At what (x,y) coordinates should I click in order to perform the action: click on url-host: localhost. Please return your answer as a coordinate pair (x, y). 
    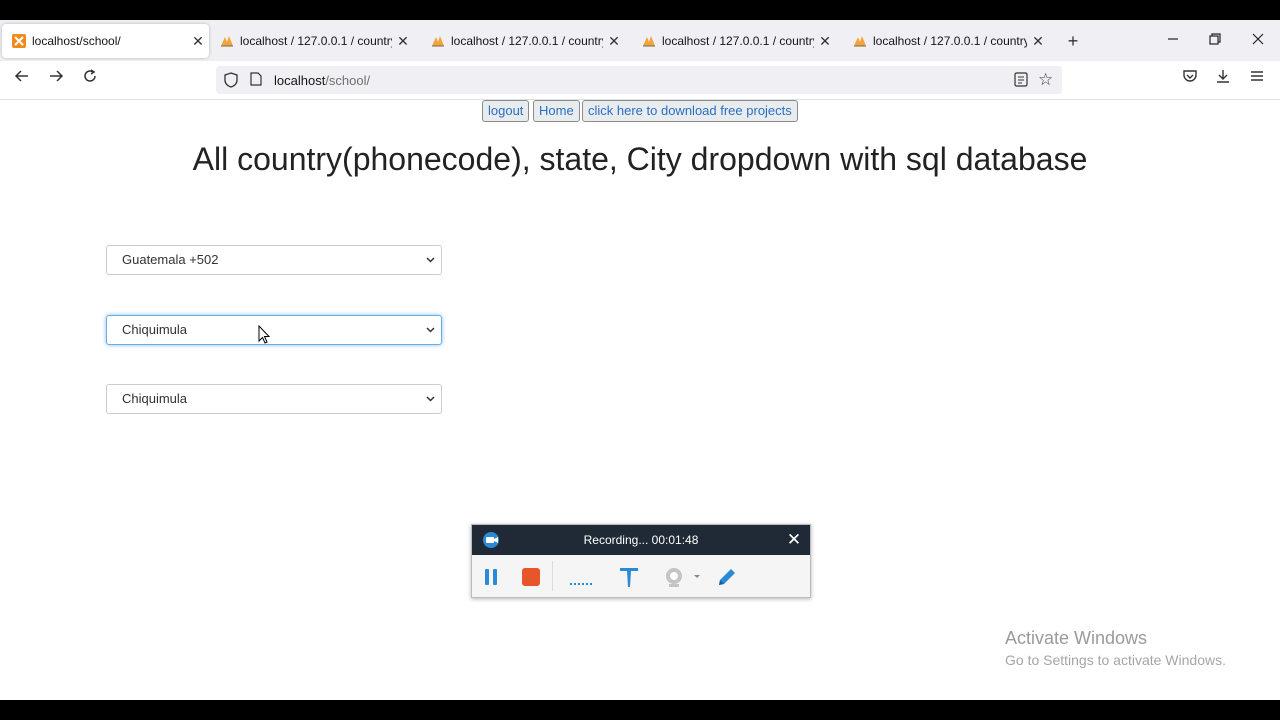
    Looking at the image, I should click on (300, 80).